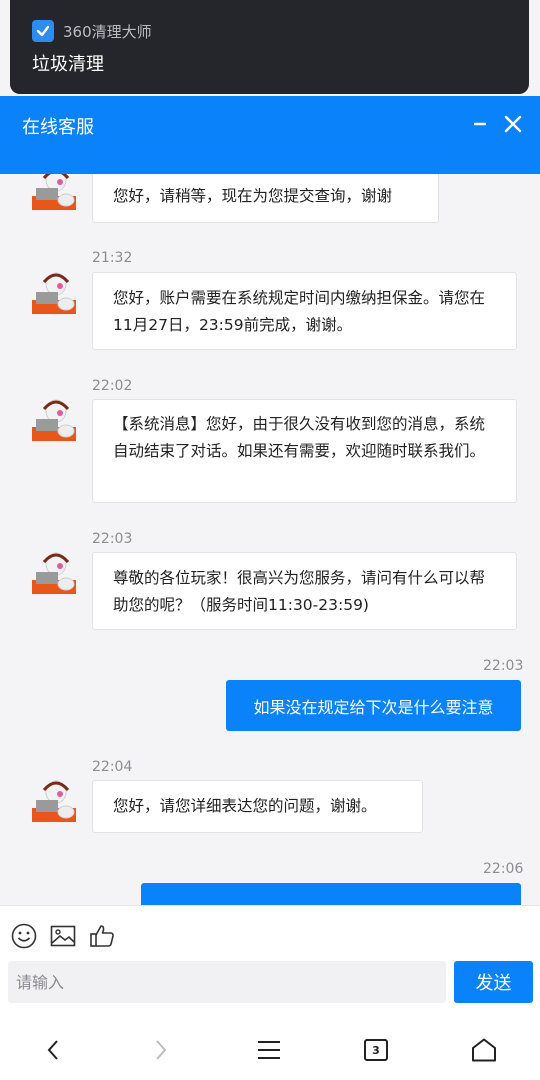 This screenshot has height=1080, width=540. I want to click on tabs-button: 3, so click(376, 1050).